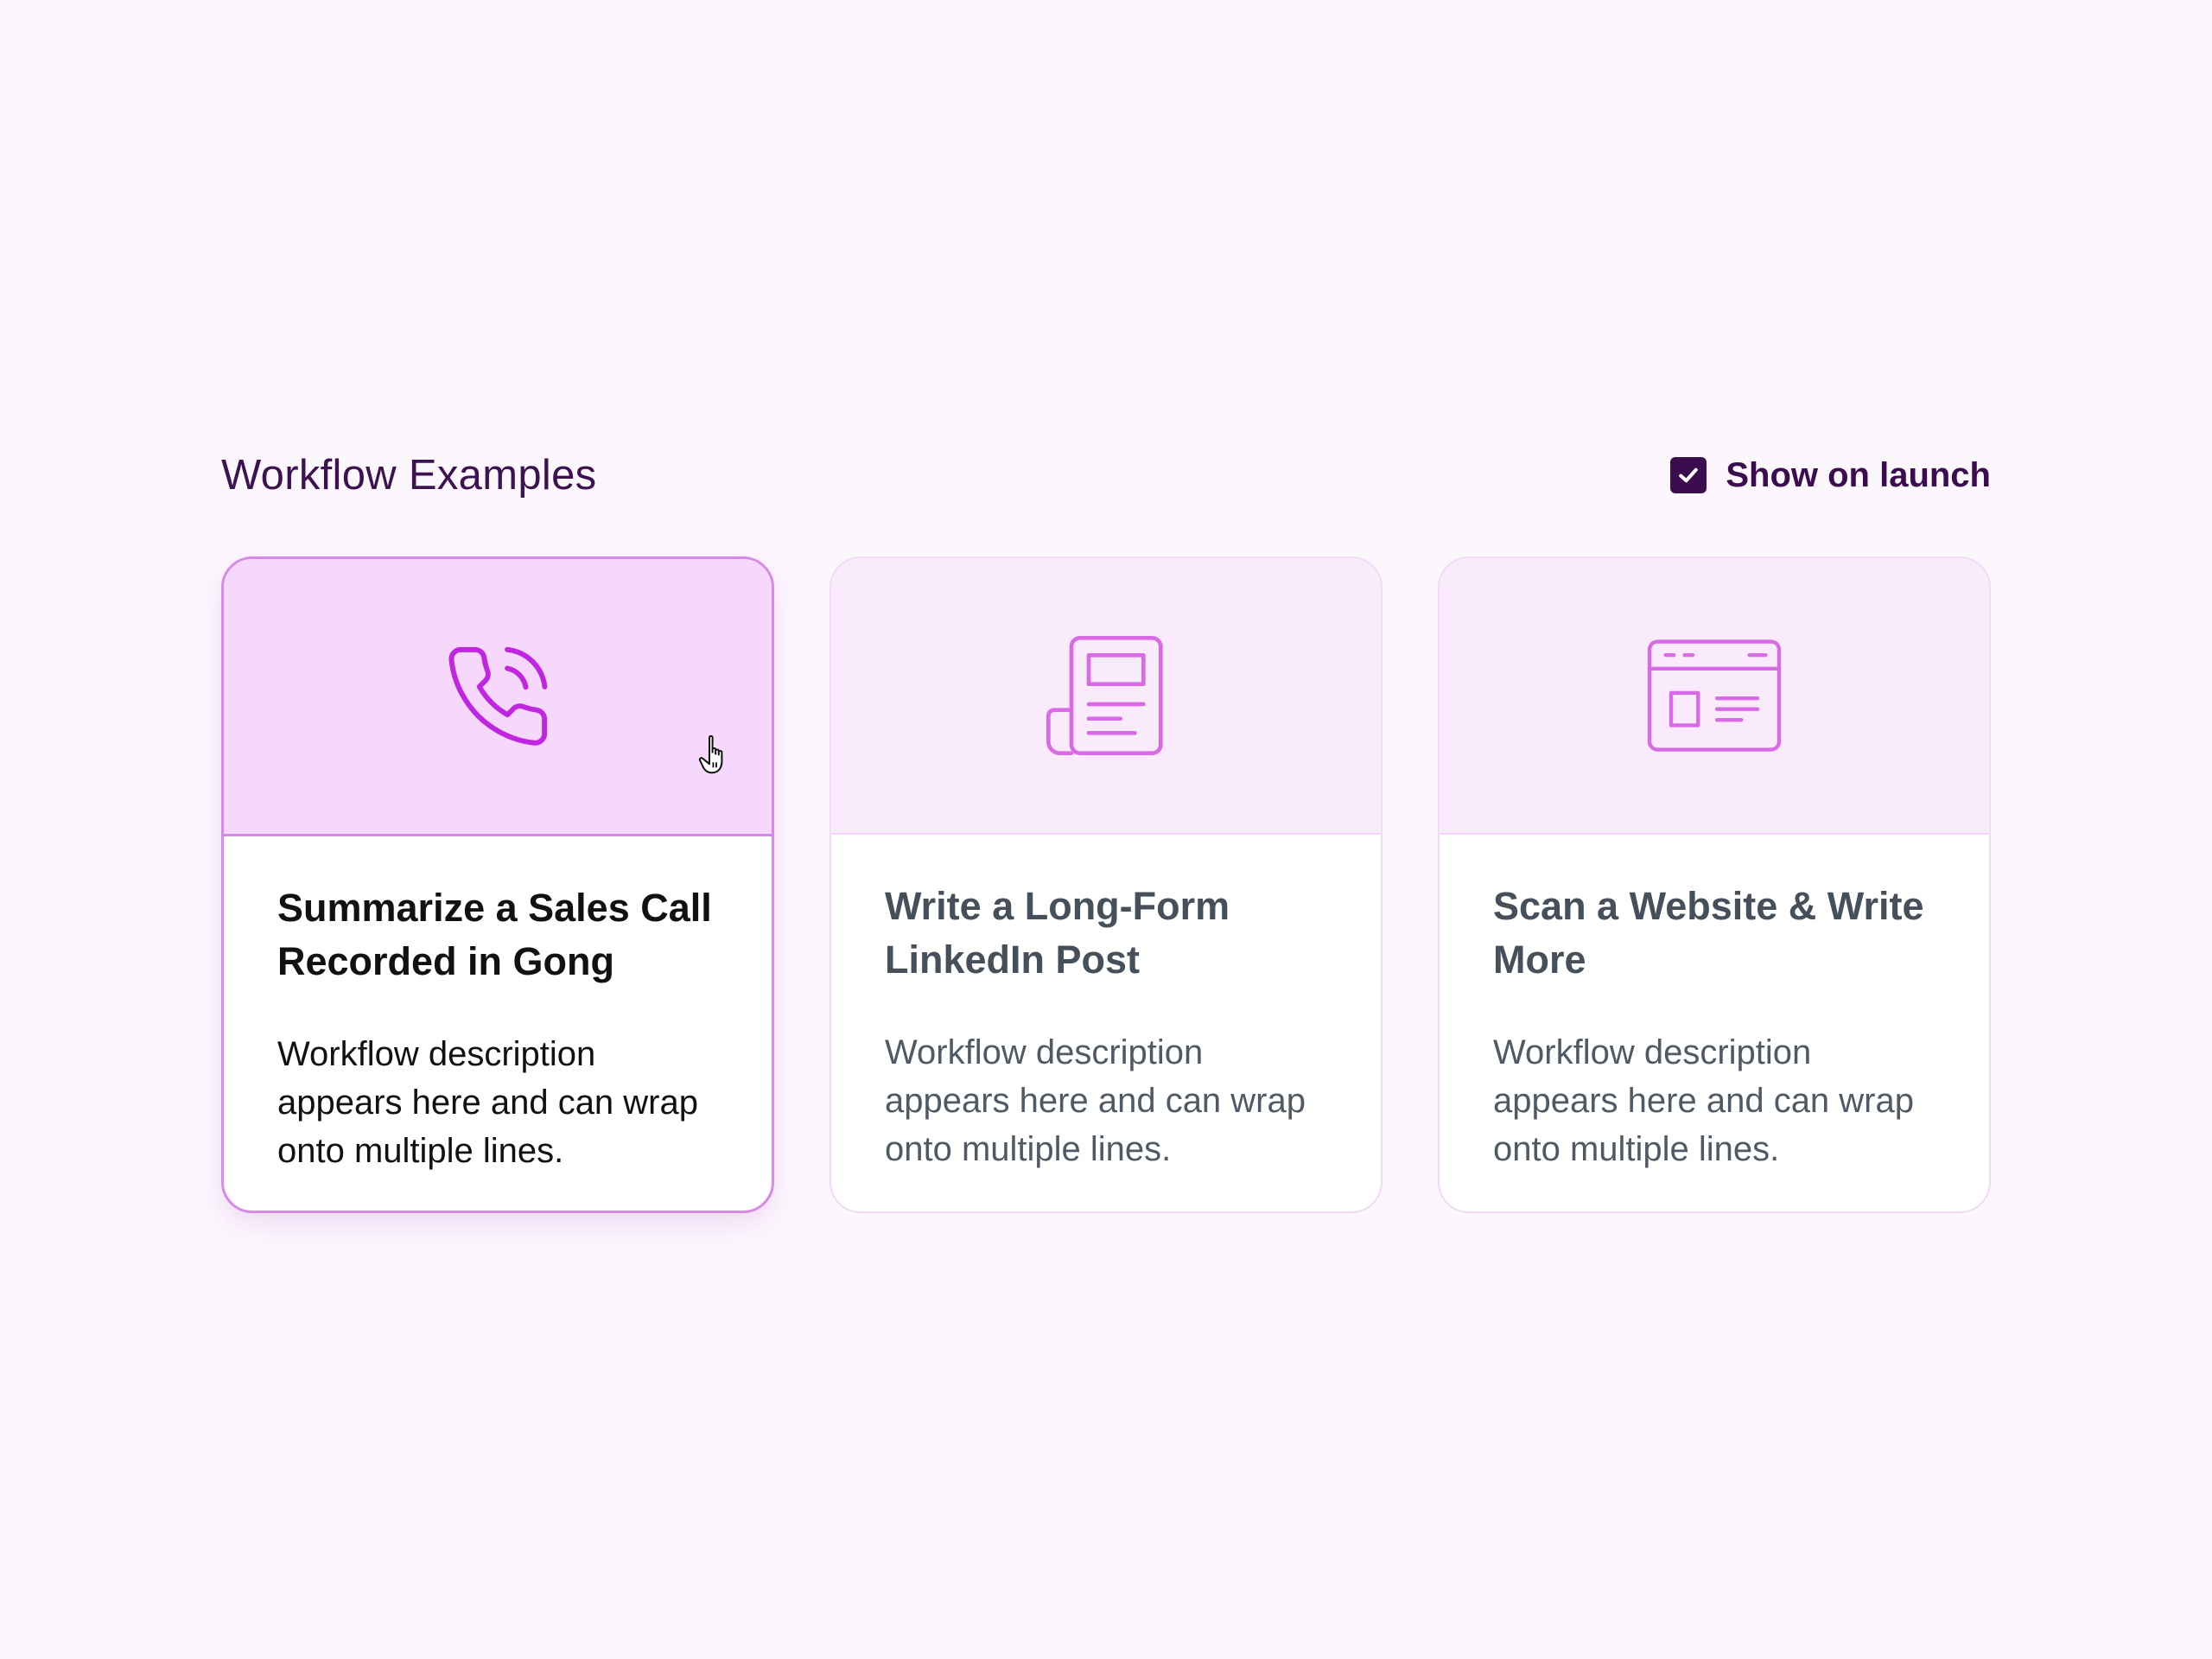 Image resolution: width=2212 pixels, height=1659 pixels. Describe the element at coordinates (494, 934) in the screenshot. I see `card-title: Summarize a Sales Call Recorded in Gong` at that location.